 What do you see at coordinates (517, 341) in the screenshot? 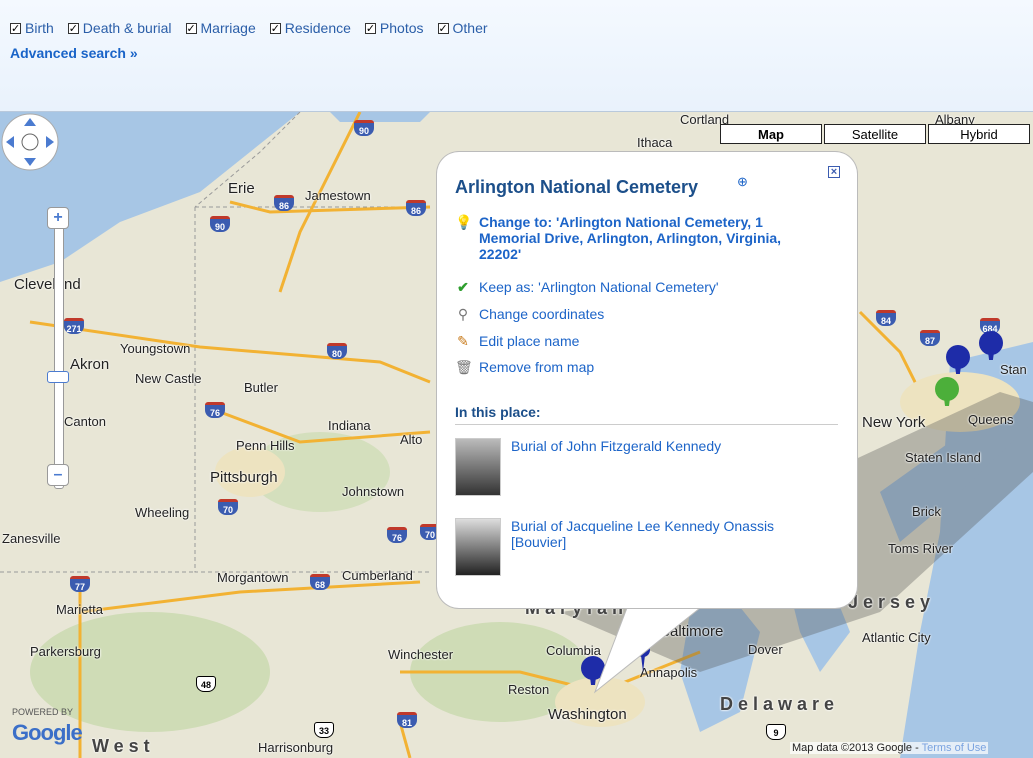
I see `edit-place-name-action: ✎ Edit place name` at bounding box center [517, 341].